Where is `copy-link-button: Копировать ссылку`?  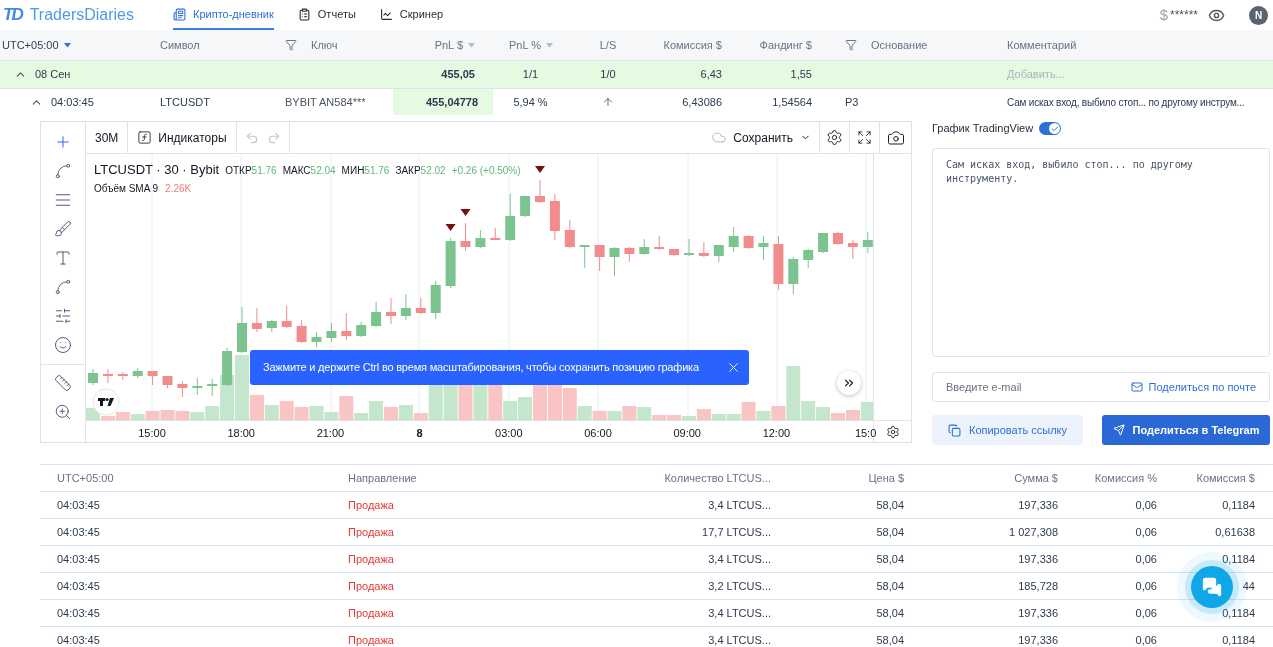 copy-link-button: Копировать ссылку is located at coordinates (1007, 430).